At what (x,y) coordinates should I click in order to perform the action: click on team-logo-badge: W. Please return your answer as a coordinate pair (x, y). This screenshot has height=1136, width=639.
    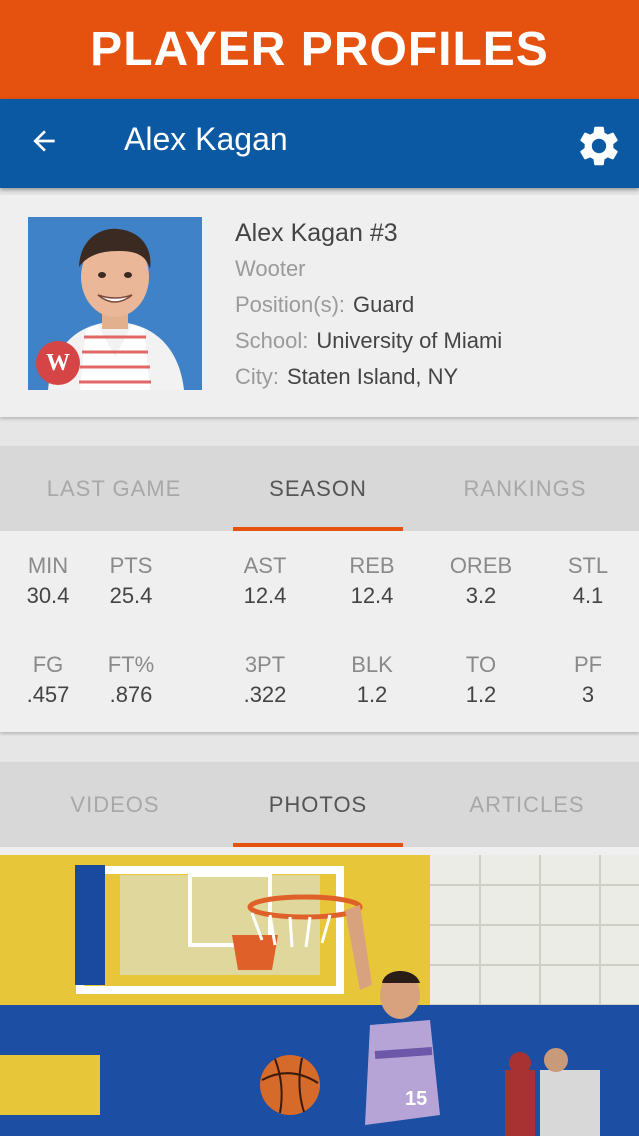
    Looking at the image, I should click on (58, 363).